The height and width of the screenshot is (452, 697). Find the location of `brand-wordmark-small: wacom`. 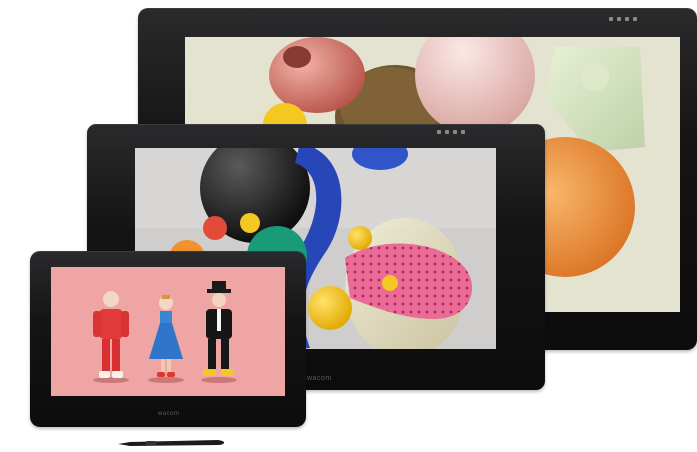

brand-wordmark-small: wacom is located at coordinates (169, 414).